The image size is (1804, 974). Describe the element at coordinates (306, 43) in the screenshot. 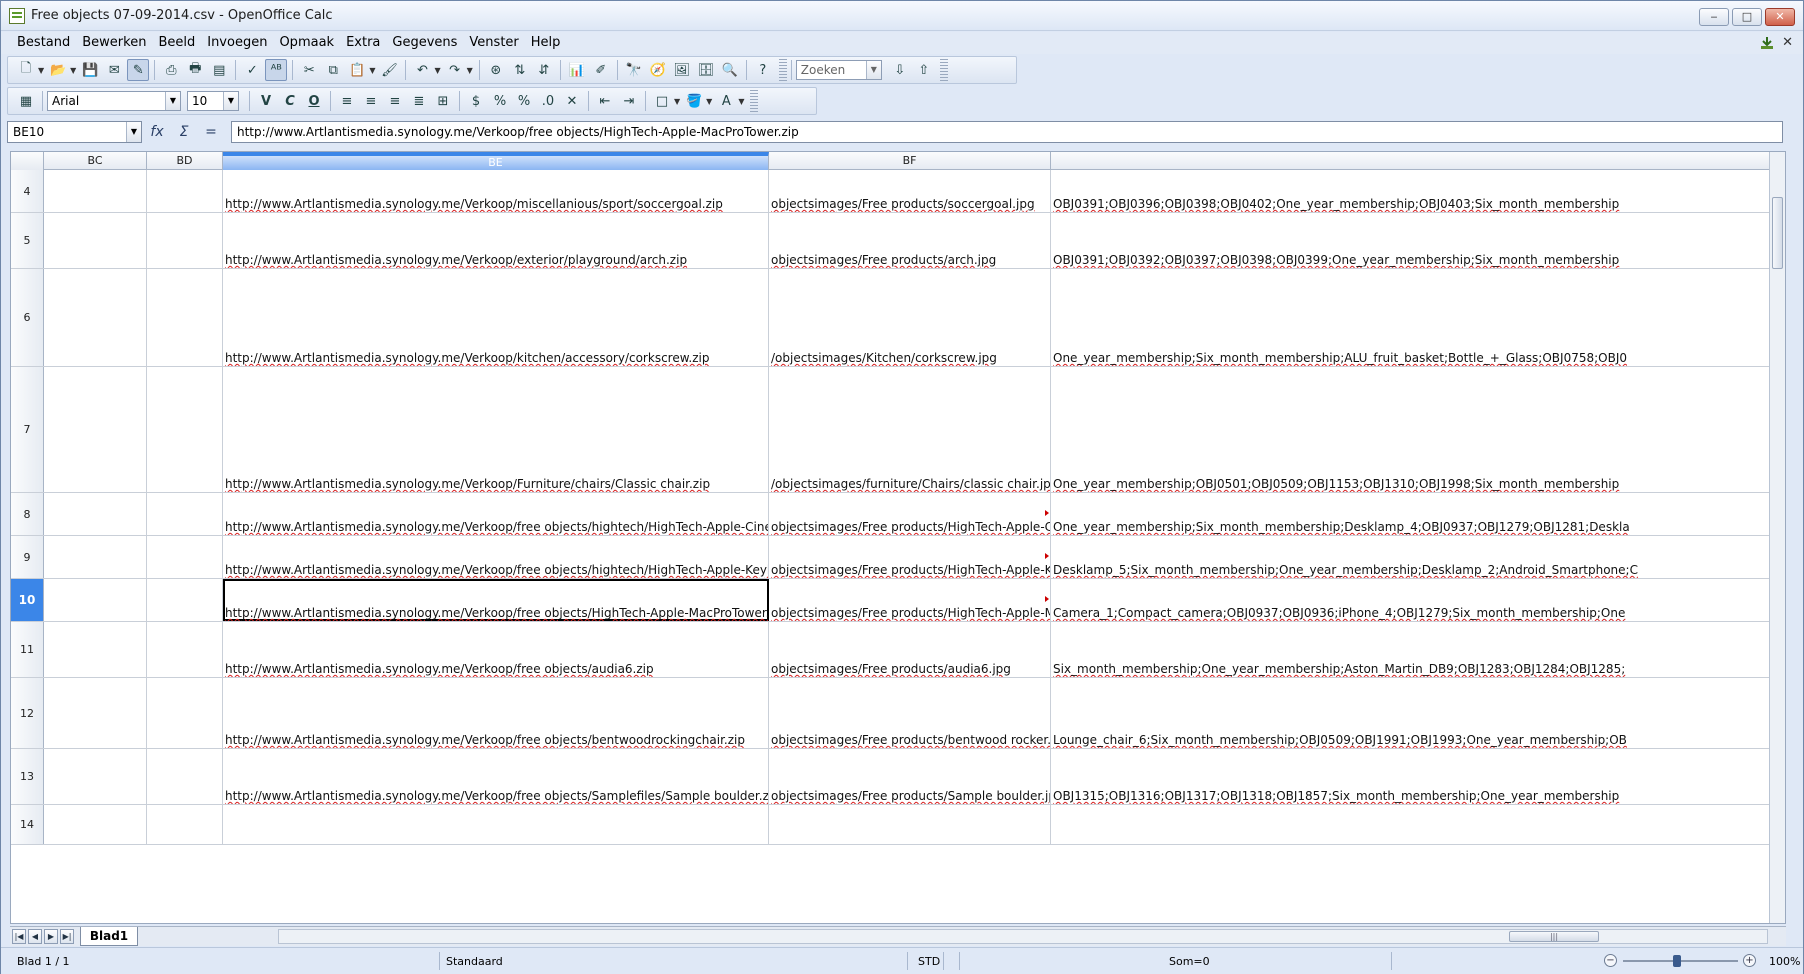

I see `menu-opmaak: Opmaak` at that location.